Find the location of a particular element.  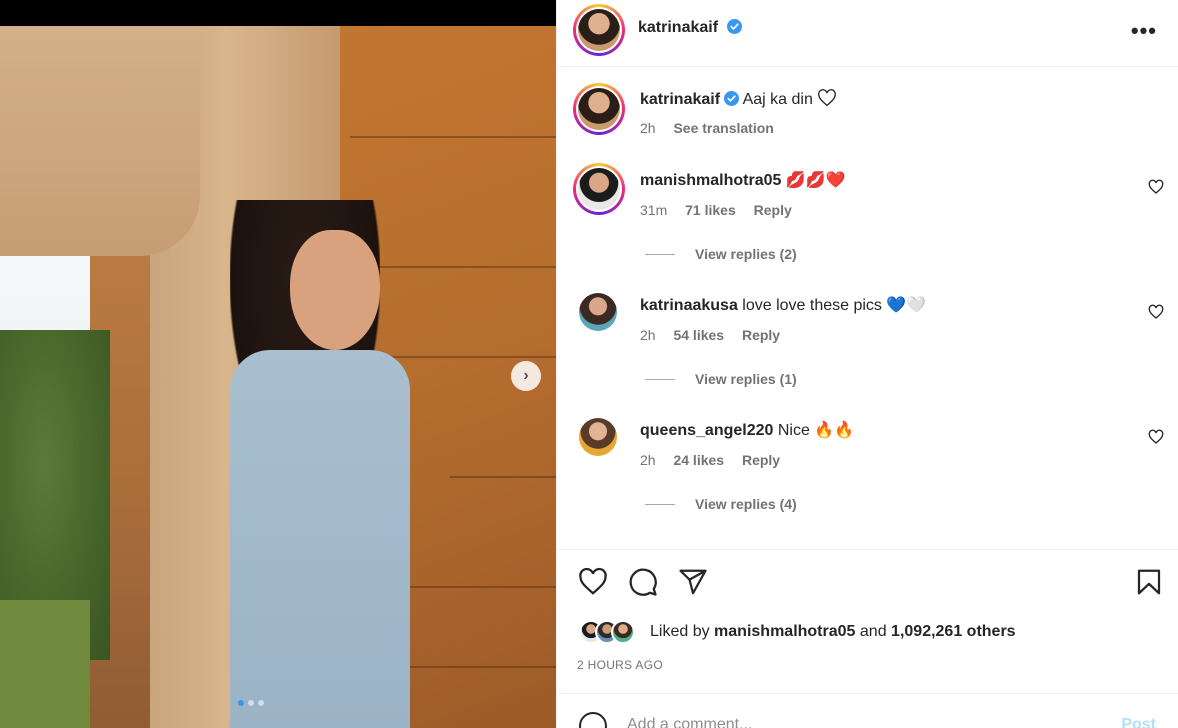

caption: katrinakaif Aaj ka din is located at coordinates (738, 99).